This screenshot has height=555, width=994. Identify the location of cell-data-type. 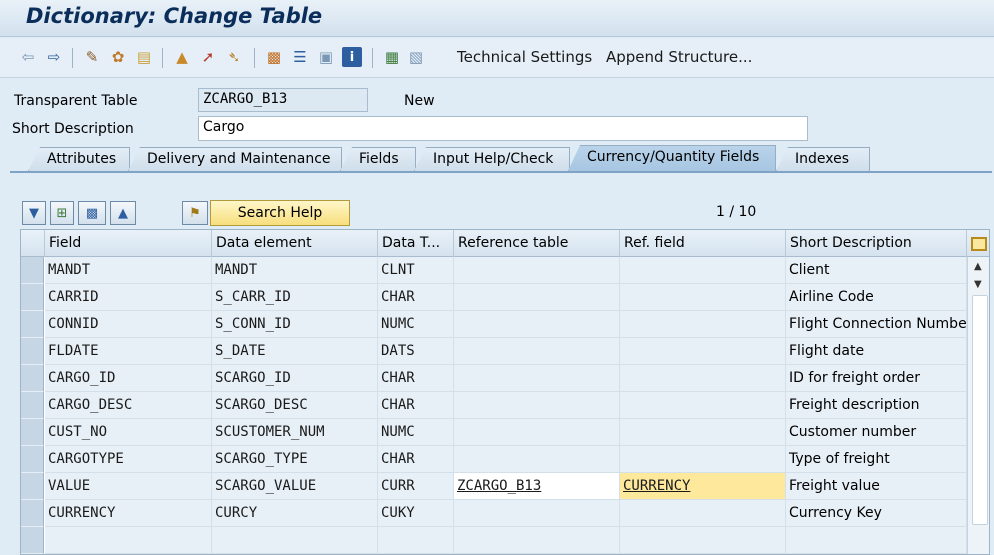
(416, 540).